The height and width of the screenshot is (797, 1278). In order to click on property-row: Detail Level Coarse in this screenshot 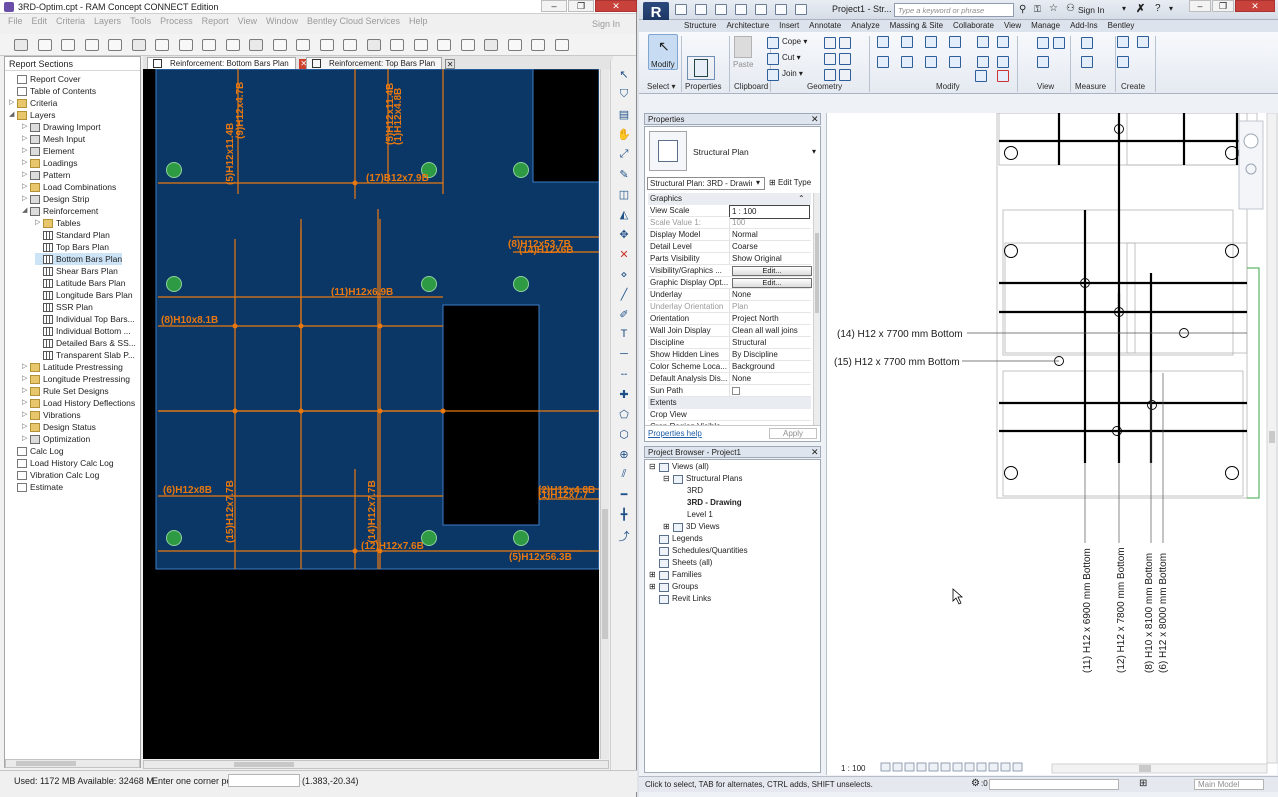, I will do `click(729, 247)`.